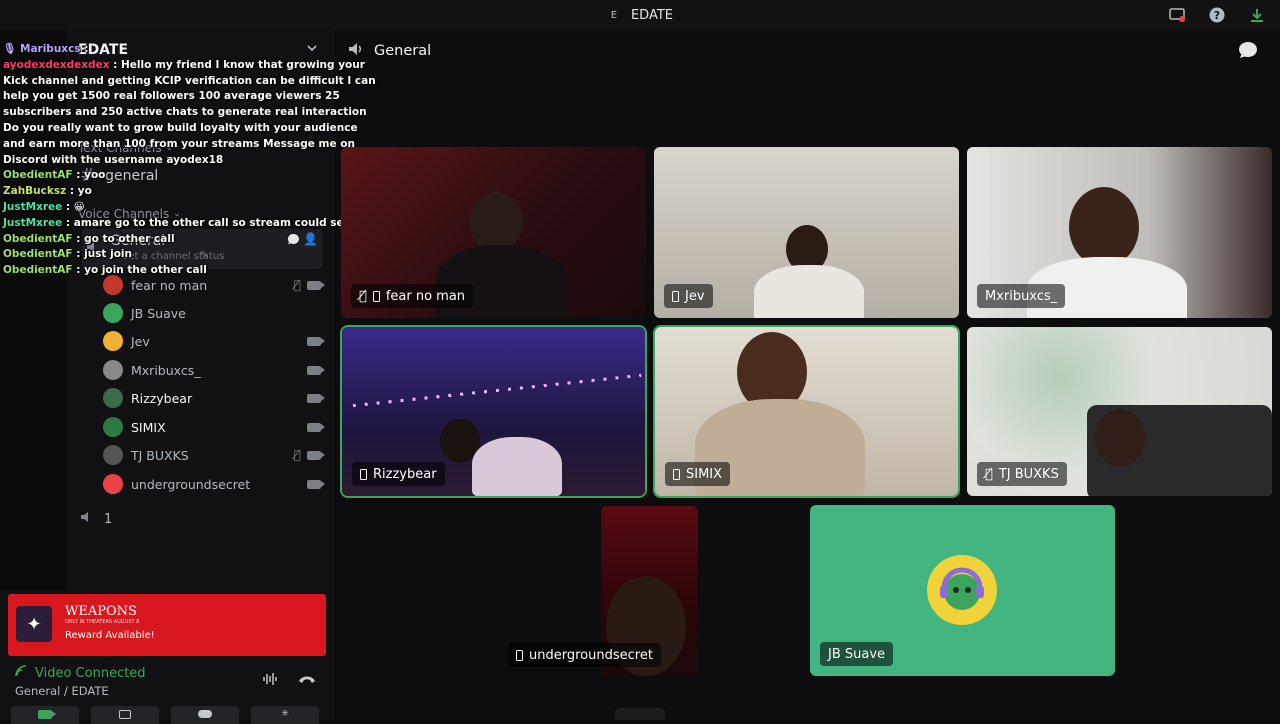 Image resolution: width=1280 pixels, height=724 pixels. I want to click on participant-name: JB Suave, so click(857, 654).